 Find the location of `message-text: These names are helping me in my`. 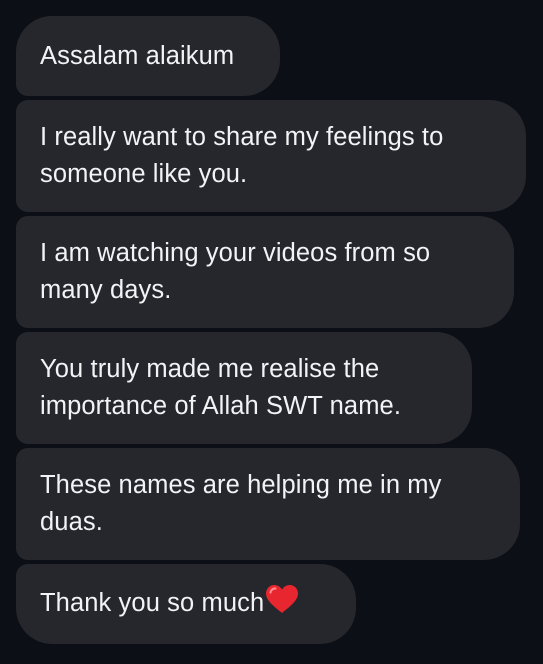

message-text: These names are helping me in my is located at coordinates (241, 485).